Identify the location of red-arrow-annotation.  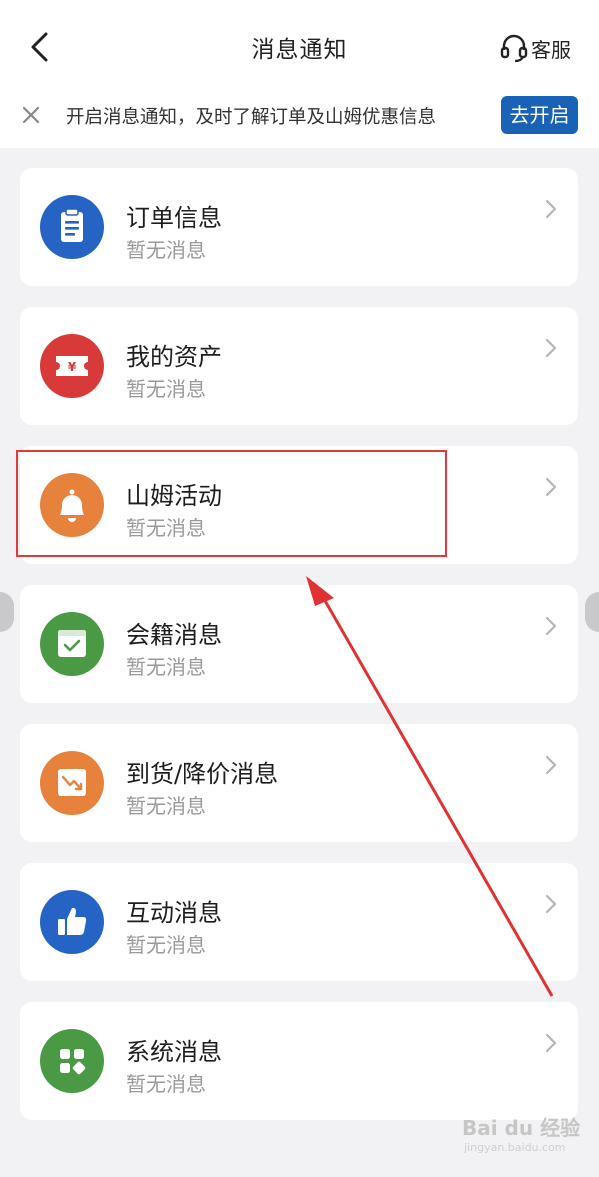
(430, 786).